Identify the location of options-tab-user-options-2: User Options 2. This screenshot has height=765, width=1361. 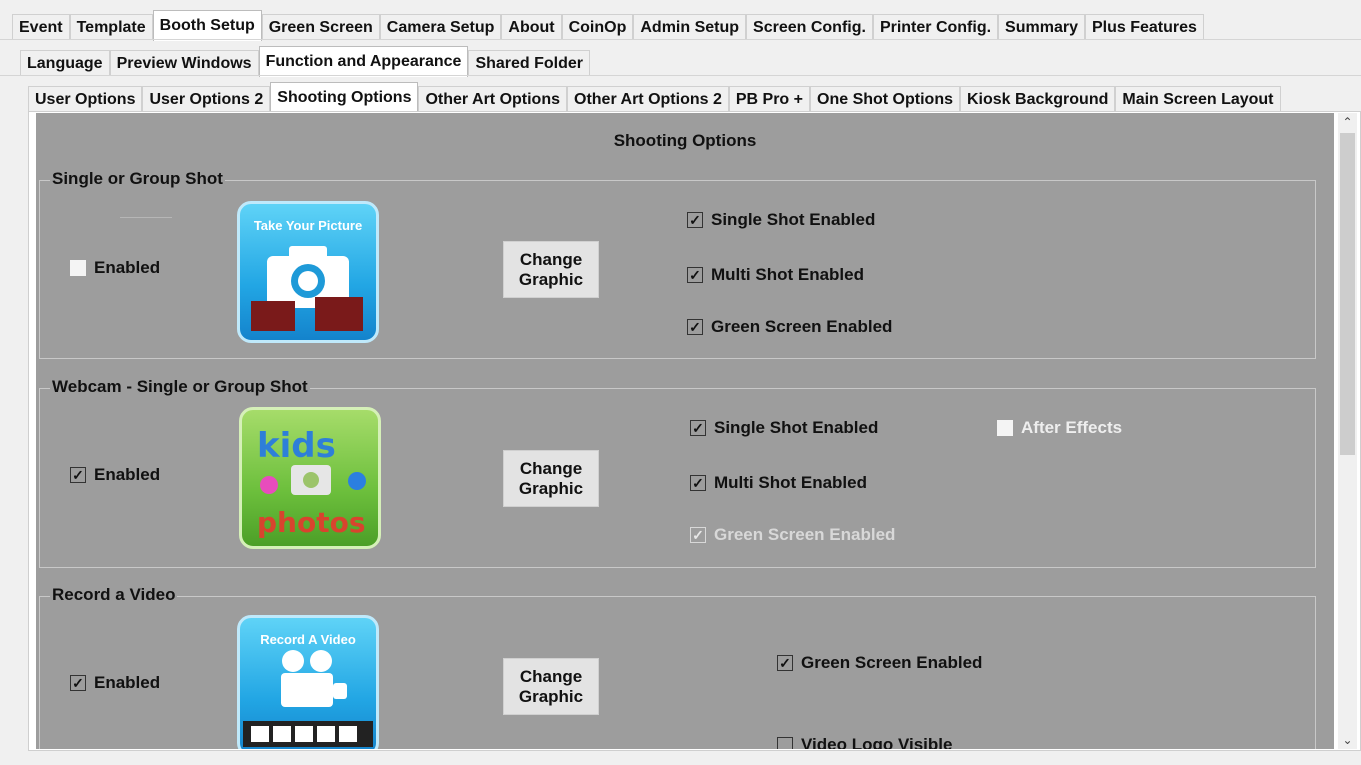
(206, 99).